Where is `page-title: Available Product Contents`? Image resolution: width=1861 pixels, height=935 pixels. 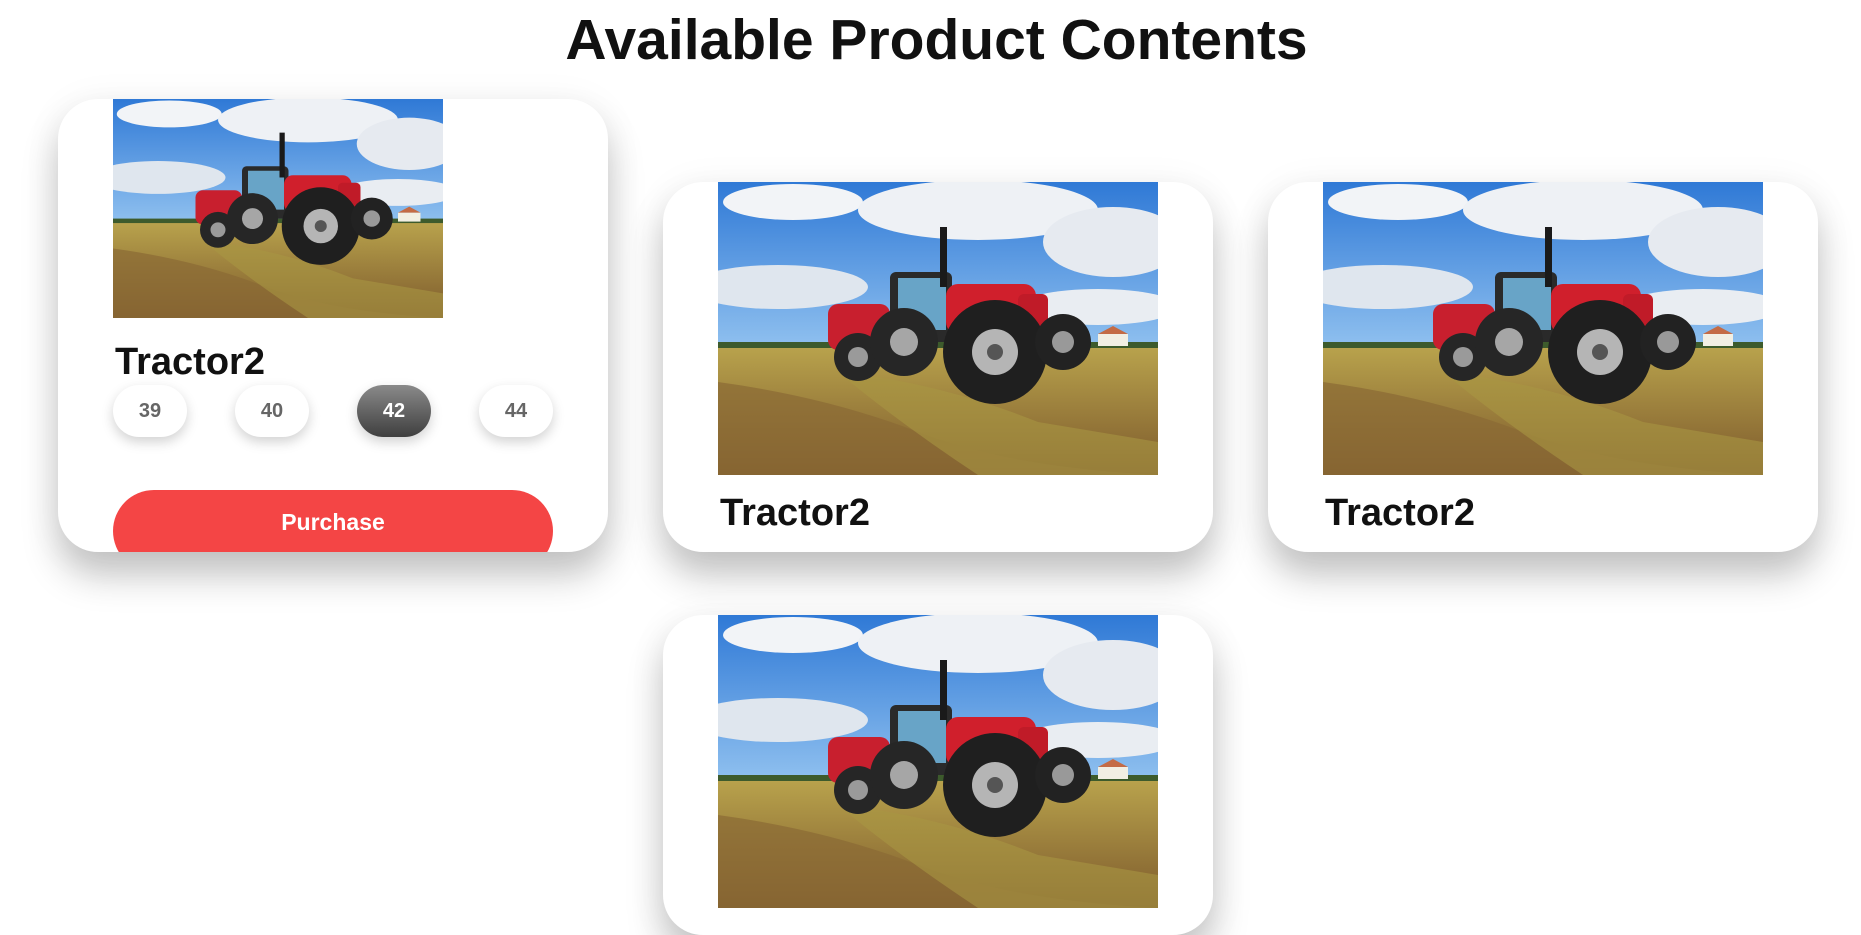 page-title: Available Product Contents is located at coordinates (936, 40).